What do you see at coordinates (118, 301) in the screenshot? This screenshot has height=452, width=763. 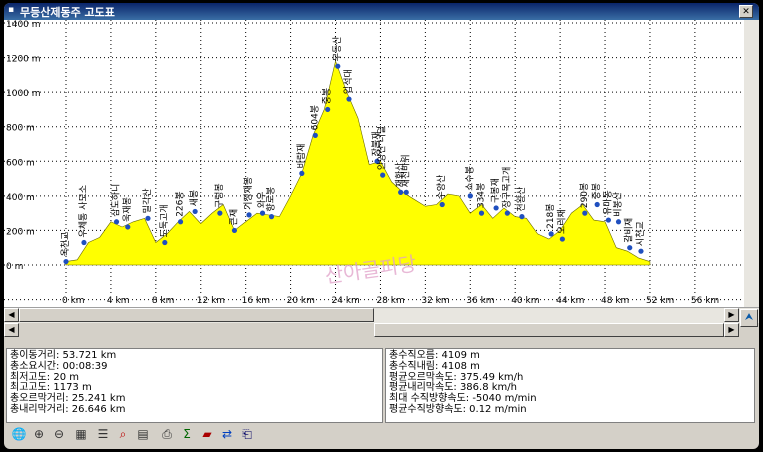 I see `x-tick-label: 4 km` at bounding box center [118, 301].